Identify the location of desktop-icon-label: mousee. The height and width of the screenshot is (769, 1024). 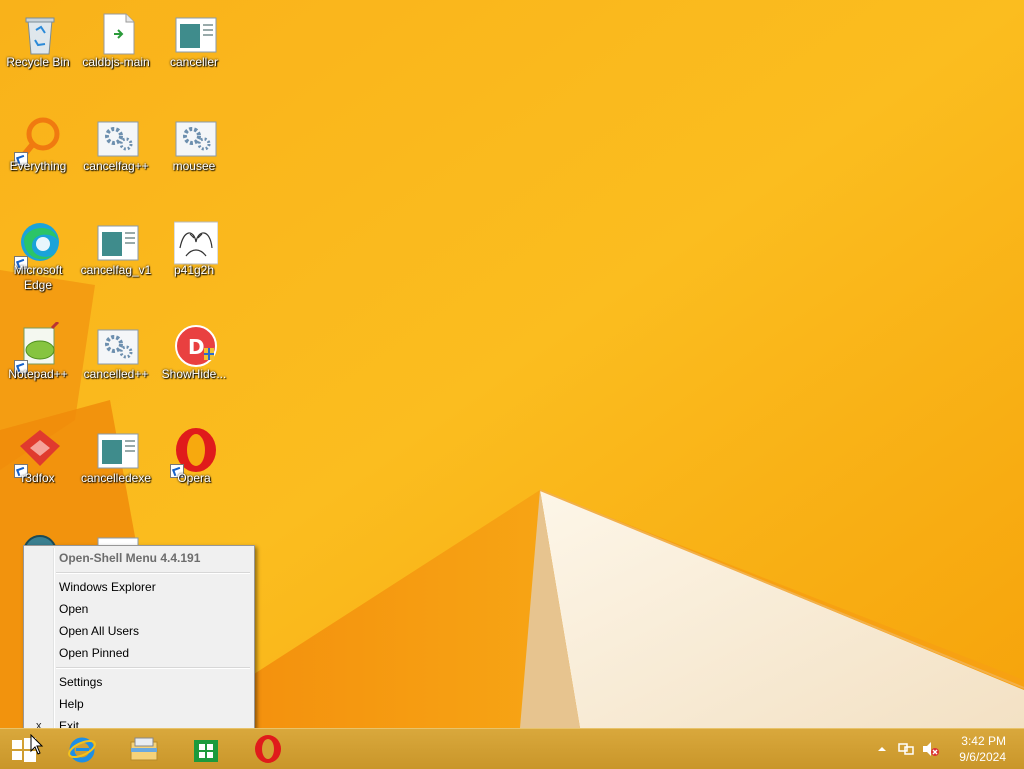
(194, 166).